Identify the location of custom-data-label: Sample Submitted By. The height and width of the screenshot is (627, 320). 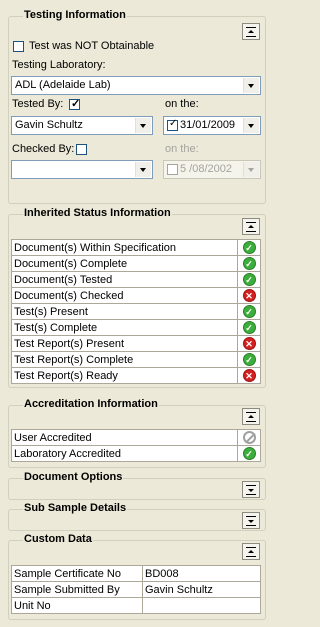
(77, 589).